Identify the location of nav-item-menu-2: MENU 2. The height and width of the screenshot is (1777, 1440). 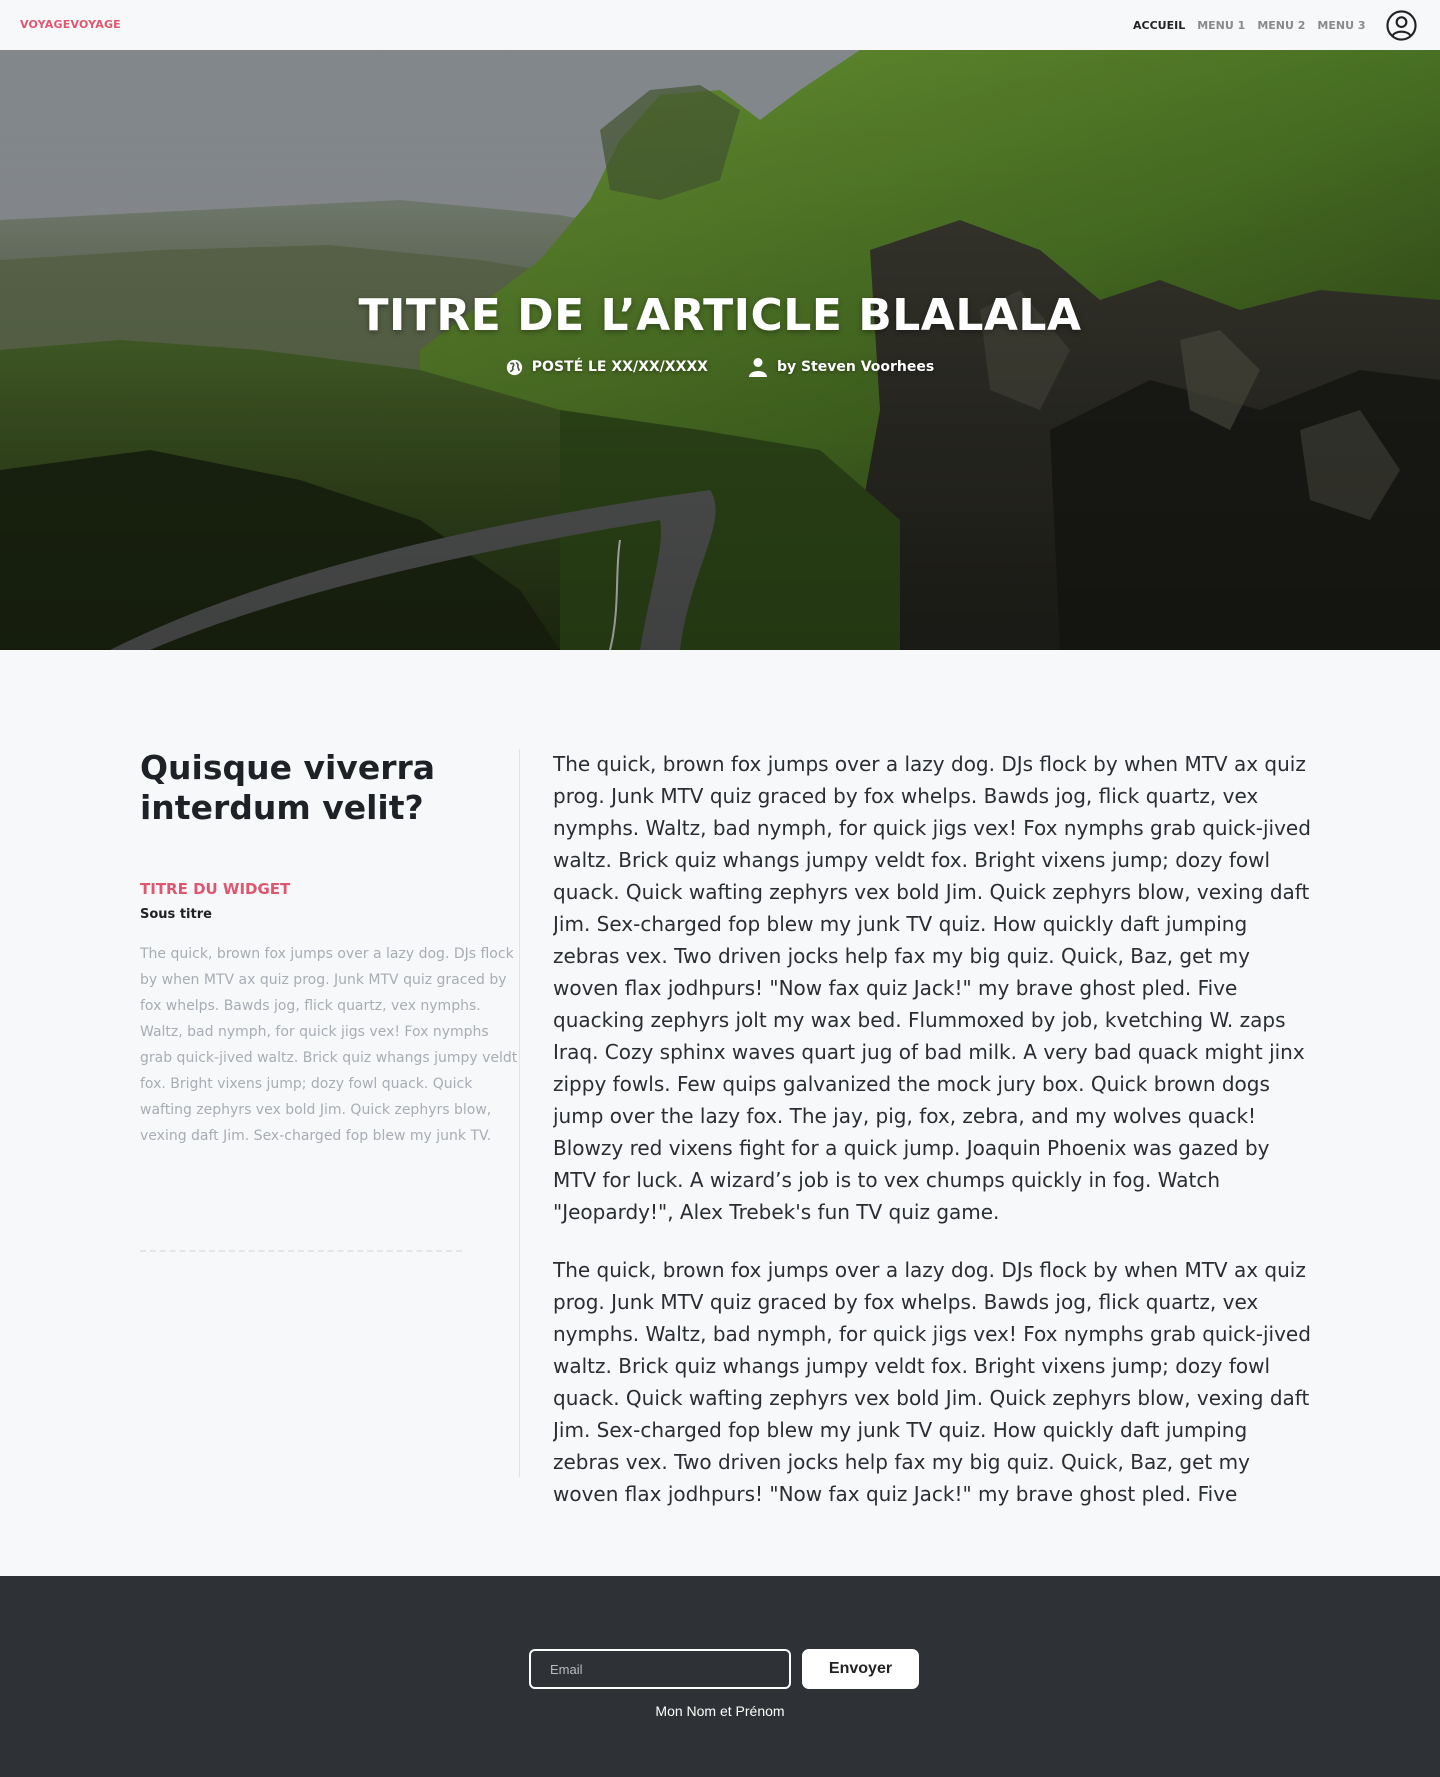
(1281, 25).